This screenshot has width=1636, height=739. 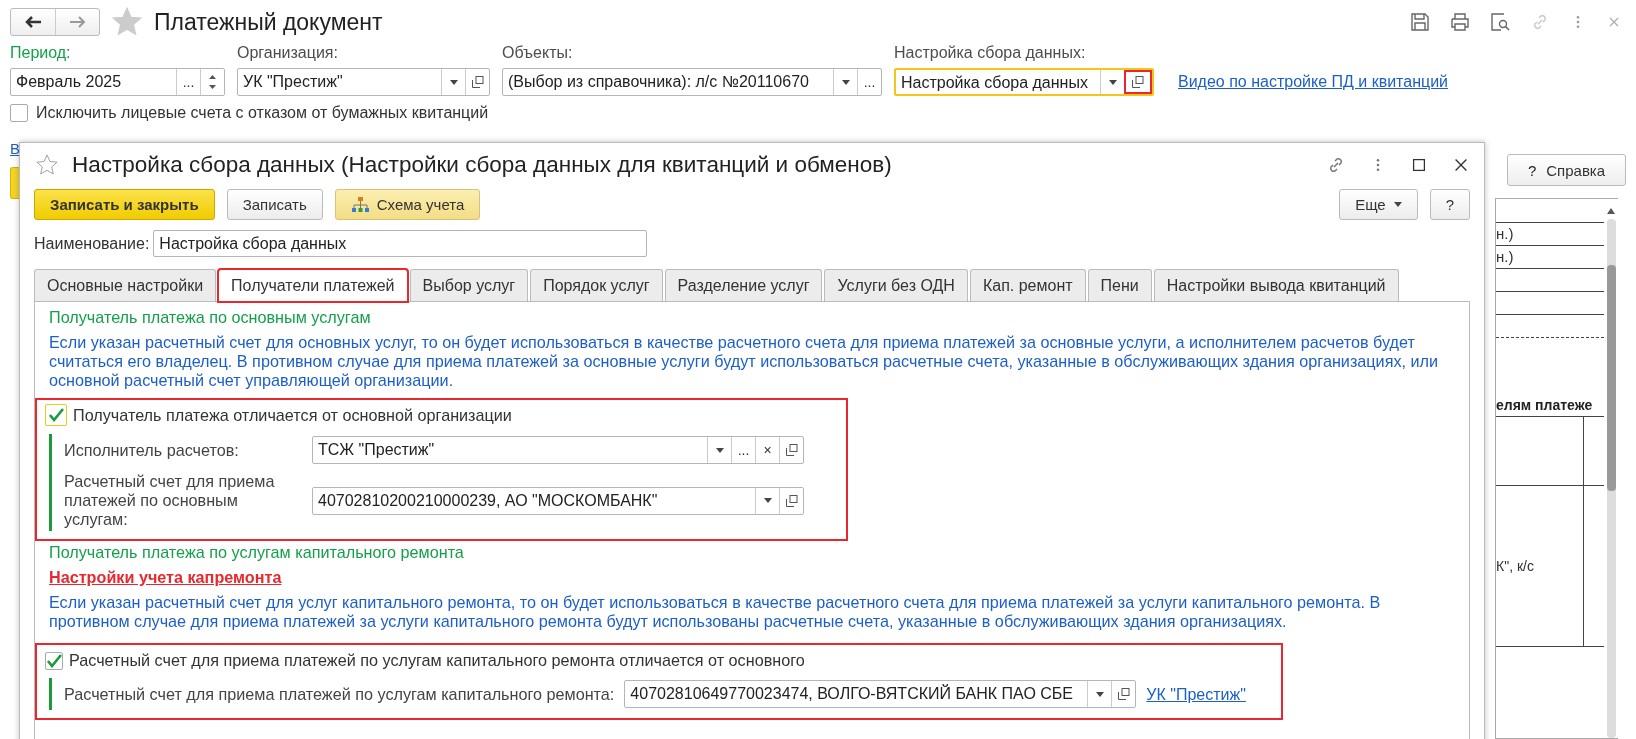 I want to click on tab: Разделение услуг, so click(x=743, y=285).